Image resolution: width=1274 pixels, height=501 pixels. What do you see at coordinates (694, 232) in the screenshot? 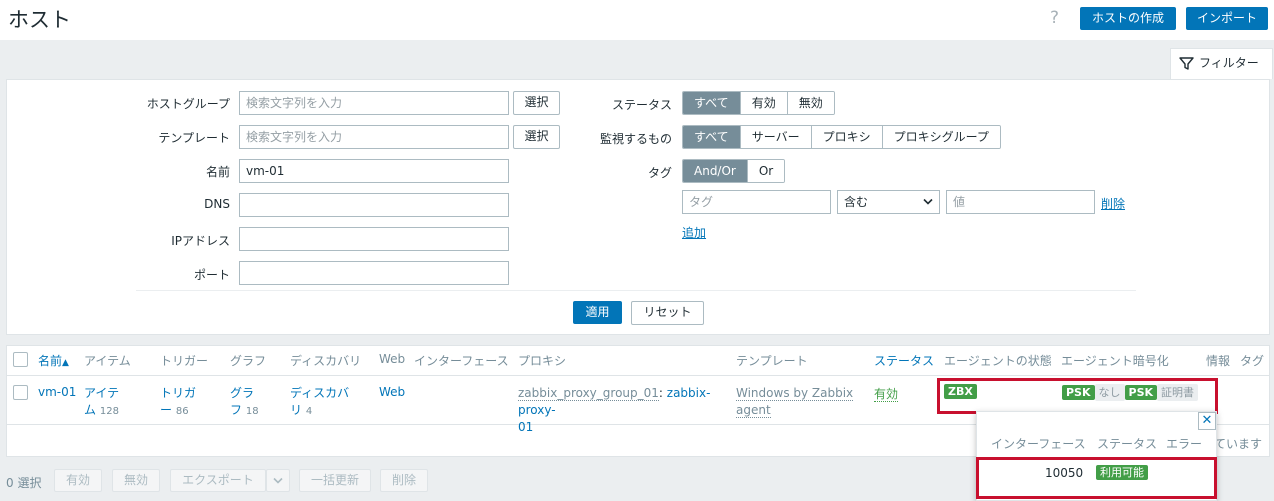
I see `tag-add-link: 追加` at bounding box center [694, 232].